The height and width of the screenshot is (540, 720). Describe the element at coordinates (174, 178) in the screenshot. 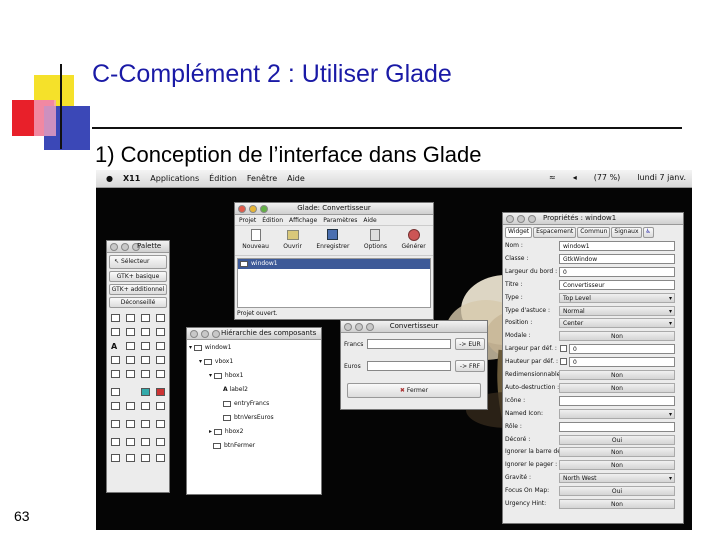

I see `menu-applications: Applications` at that location.